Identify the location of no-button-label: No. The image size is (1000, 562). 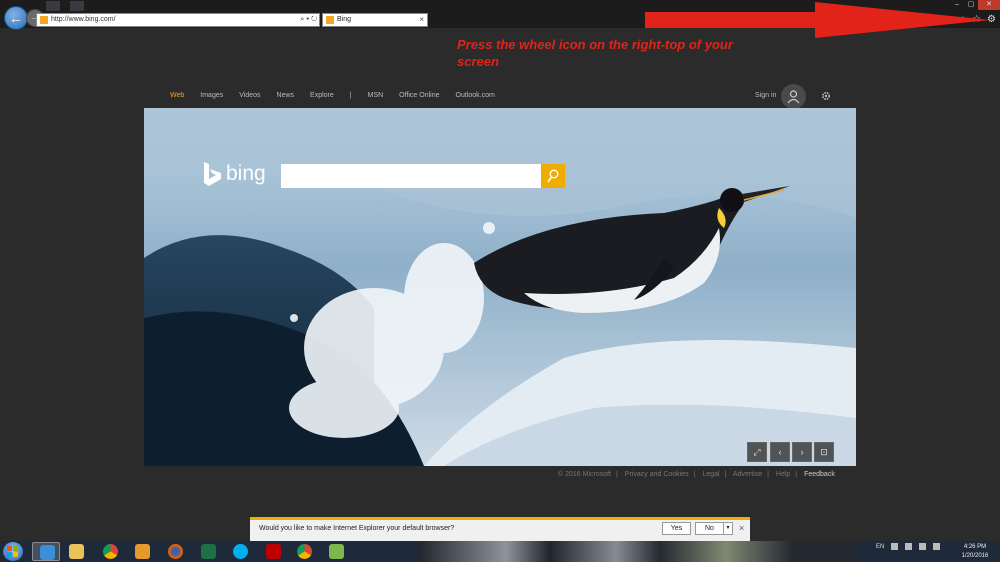
(709, 528).